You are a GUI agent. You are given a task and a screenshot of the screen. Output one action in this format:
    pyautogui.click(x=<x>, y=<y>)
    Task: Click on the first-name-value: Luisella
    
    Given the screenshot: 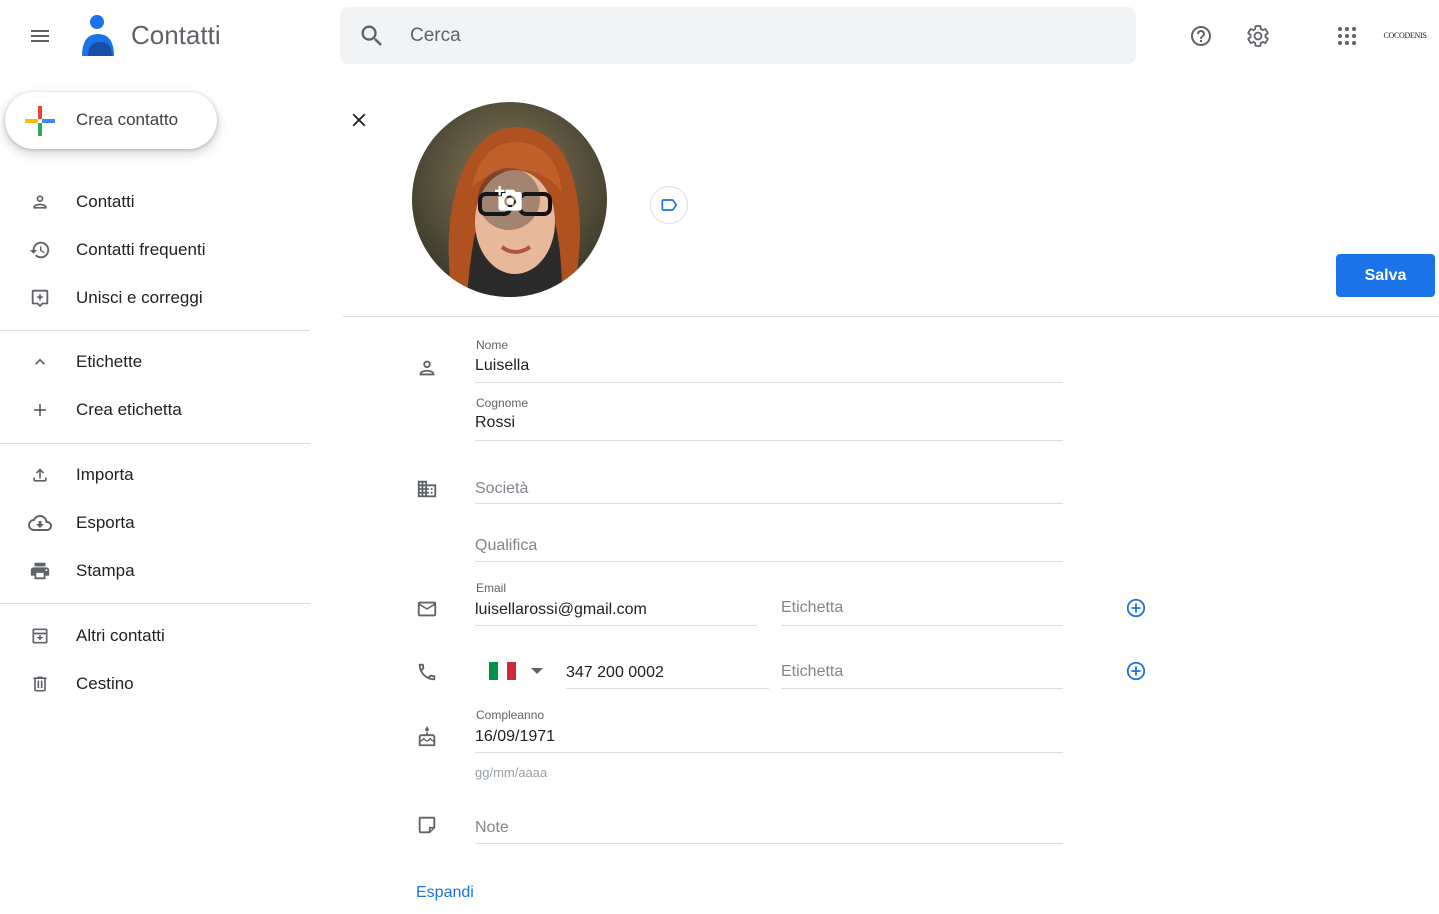 What is the action you would take?
    pyautogui.click(x=502, y=366)
    